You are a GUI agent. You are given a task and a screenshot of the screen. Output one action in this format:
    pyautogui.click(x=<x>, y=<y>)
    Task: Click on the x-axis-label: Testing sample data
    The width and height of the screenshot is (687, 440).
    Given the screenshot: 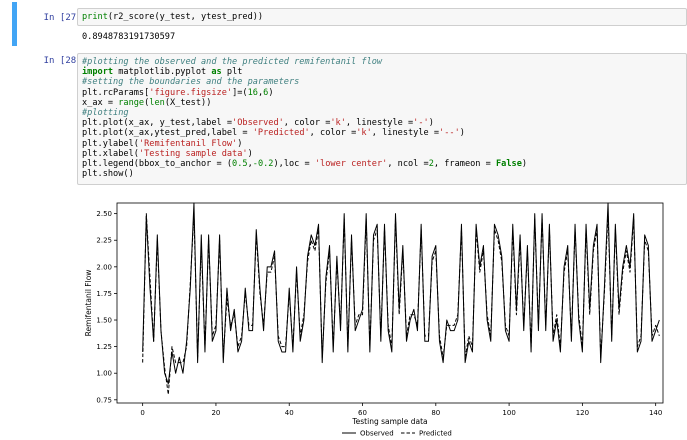 What is the action you would take?
    pyautogui.click(x=389, y=421)
    